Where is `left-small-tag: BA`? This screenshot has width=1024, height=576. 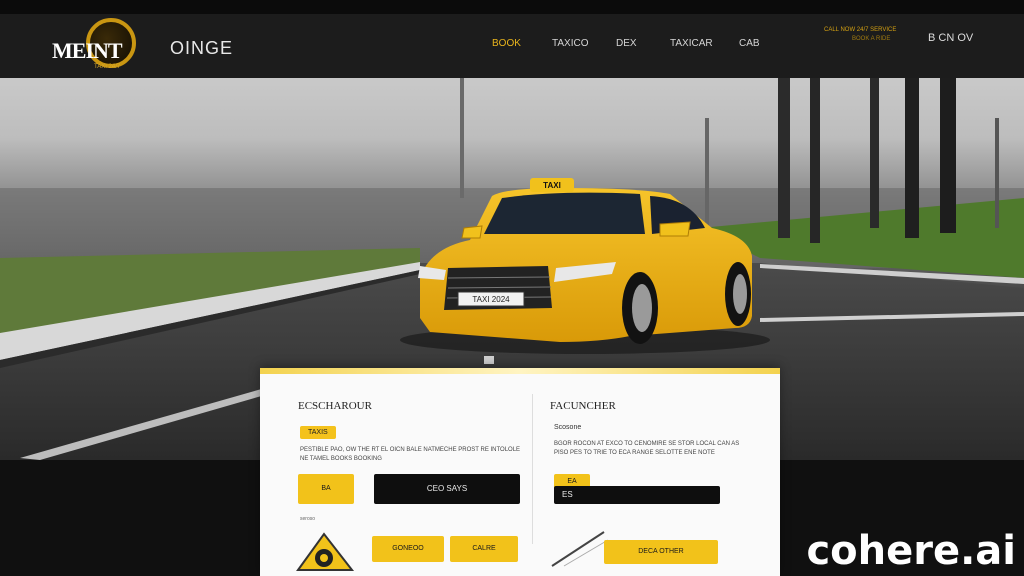
left-small-tag: BA is located at coordinates (326, 489).